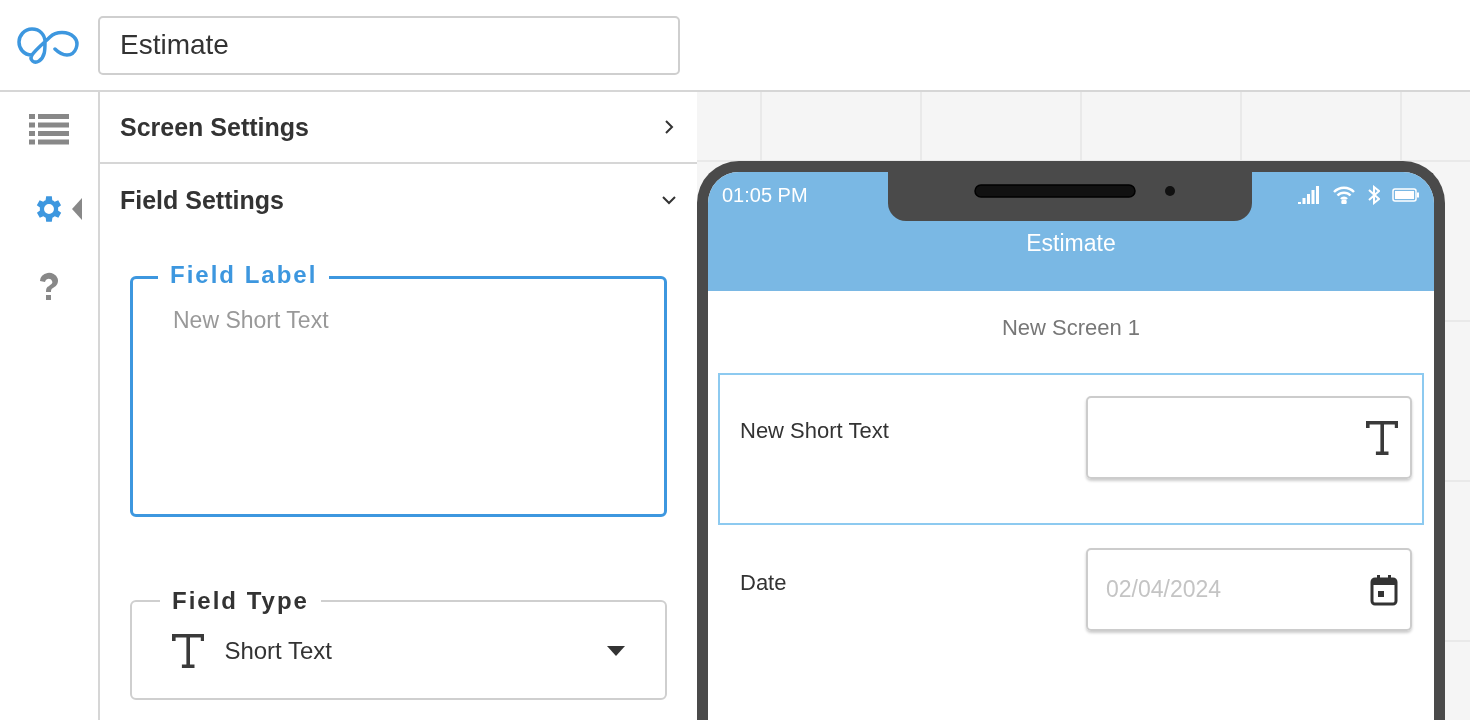 The image size is (1470, 720). What do you see at coordinates (765, 195) in the screenshot?
I see `status-time: 01:05 PM` at bounding box center [765, 195].